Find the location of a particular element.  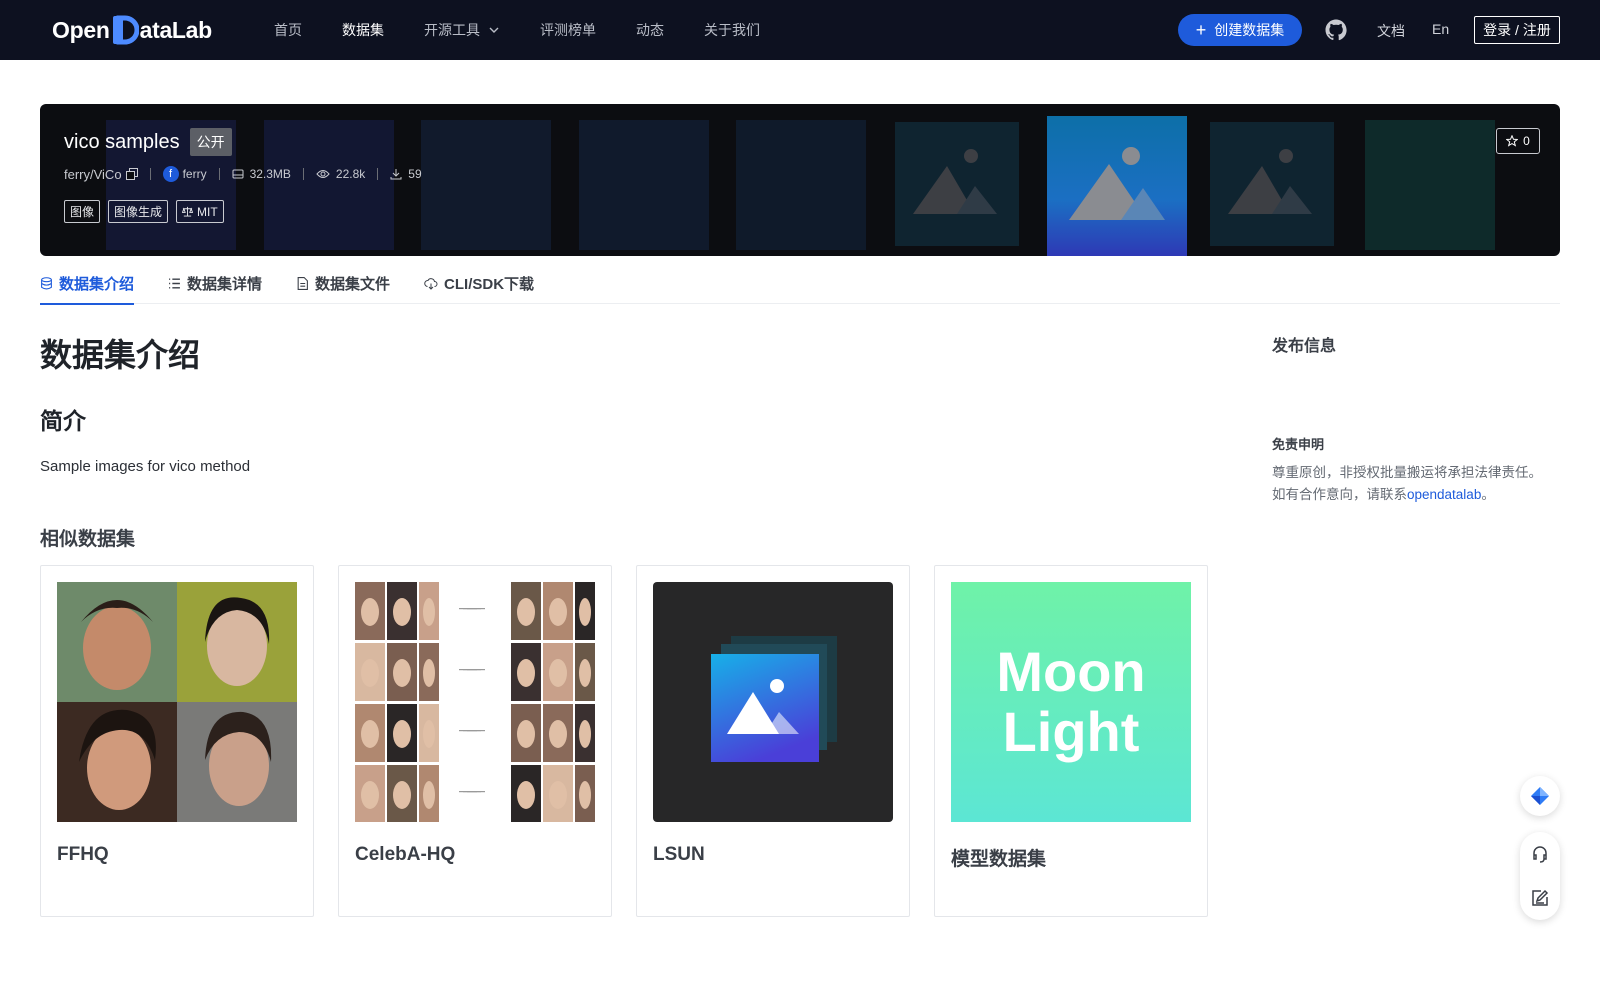

dataset-tags: 图像 图像生成 MIT is located at coordinates (148, 211).